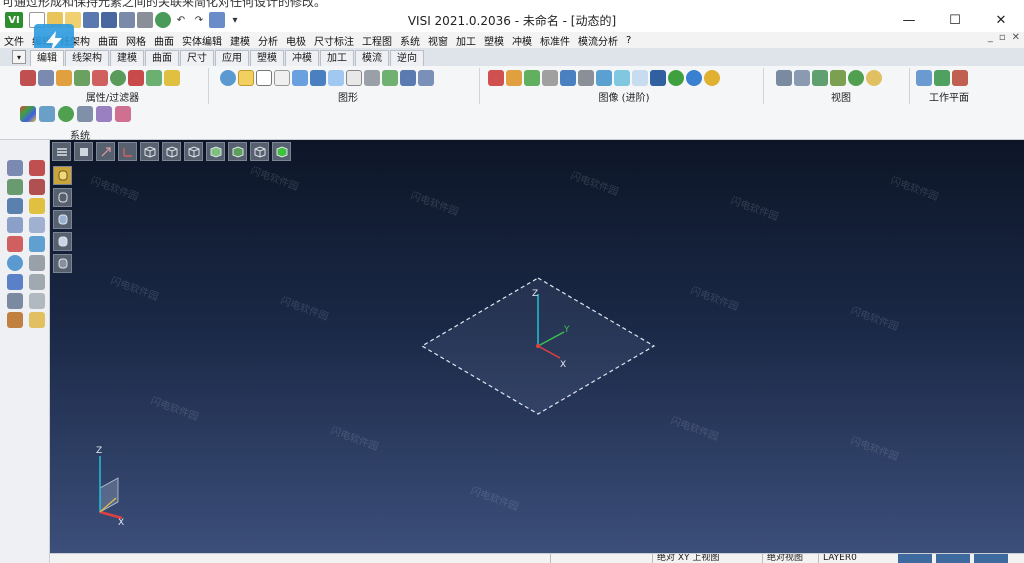 The image size is (1024, 563). What do you see at coordinates (172, 78) in the screenshot?
I see `hat-yellow-icon` at bounding box center [172, 78].